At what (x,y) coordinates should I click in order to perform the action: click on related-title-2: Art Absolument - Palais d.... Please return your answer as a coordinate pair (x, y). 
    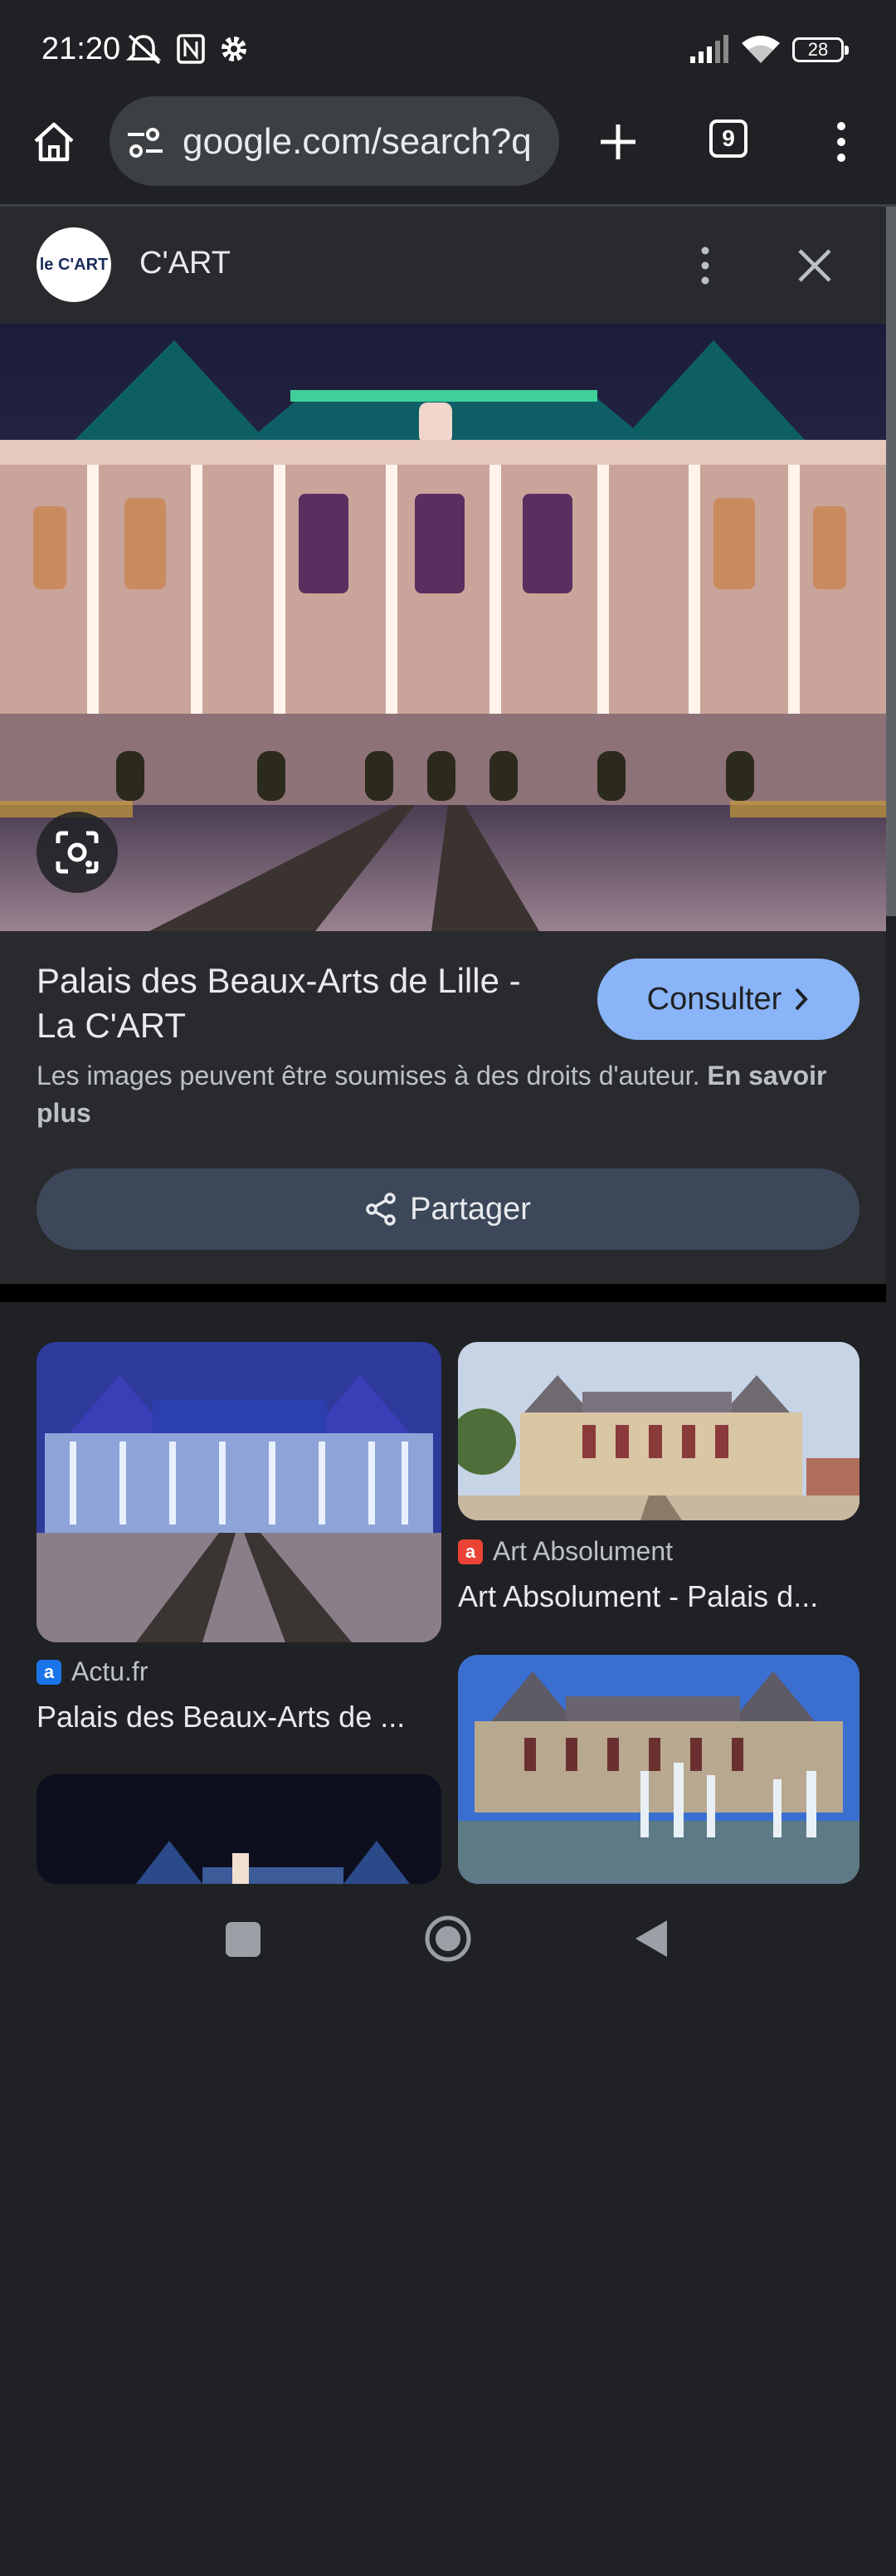
    Looking at the image, I should click on (653, 1597).